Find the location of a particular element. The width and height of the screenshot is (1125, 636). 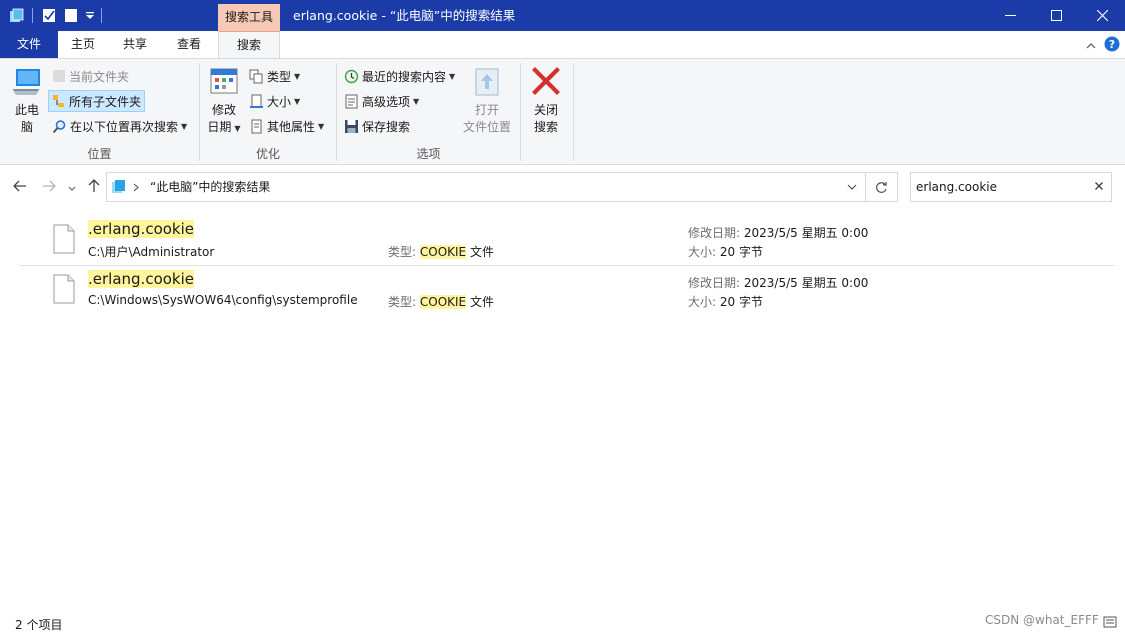

minimize-button is located at coordinates (1010, 15).